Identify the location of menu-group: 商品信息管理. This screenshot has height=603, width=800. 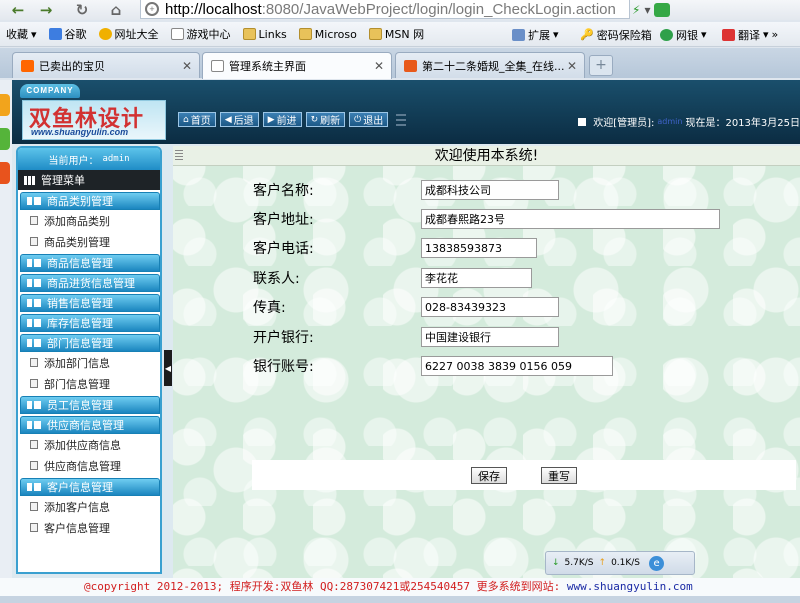
(90, 263).